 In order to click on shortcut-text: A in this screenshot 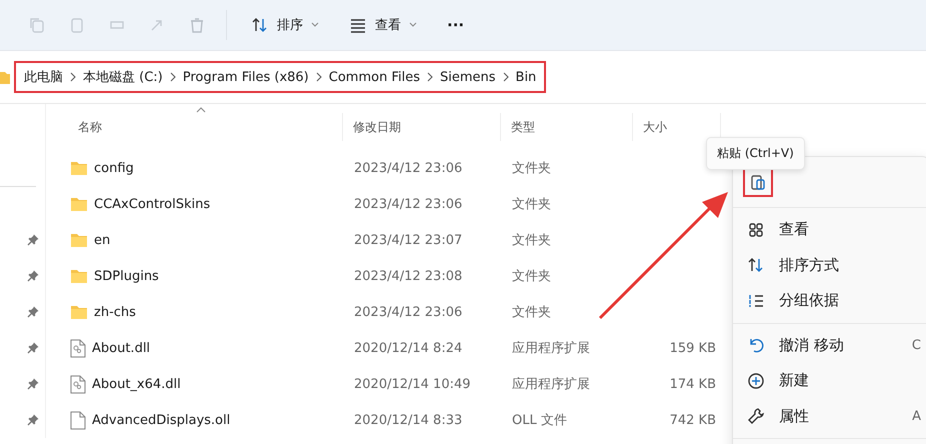, I will do `click(916, 416)`.